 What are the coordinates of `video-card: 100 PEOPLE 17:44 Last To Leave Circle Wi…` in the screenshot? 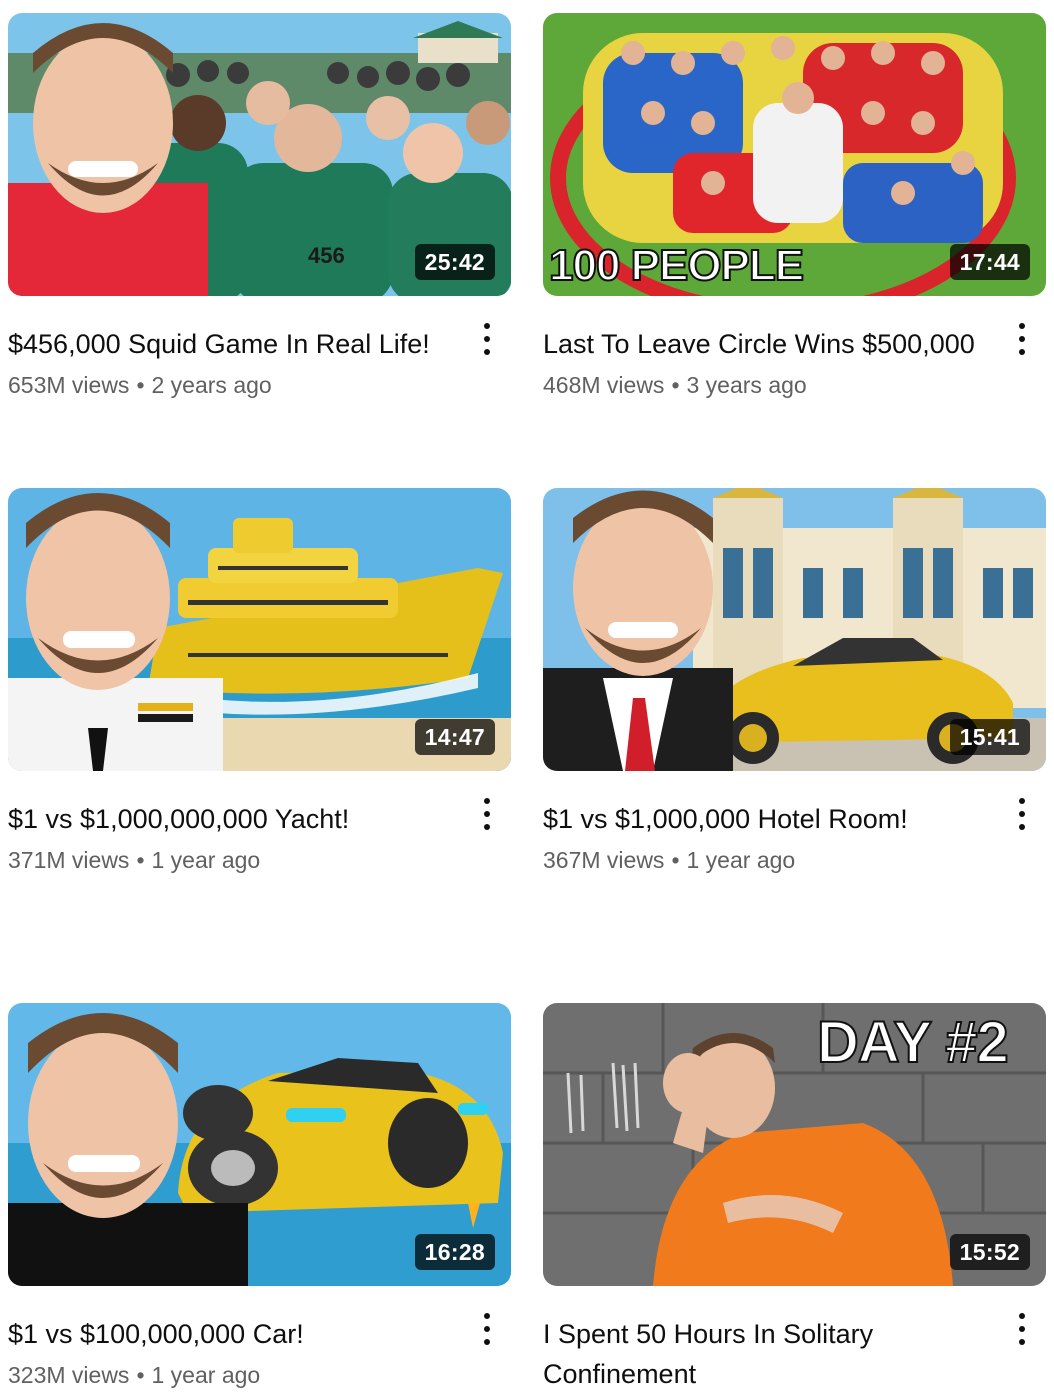 It's located at (794, 206).